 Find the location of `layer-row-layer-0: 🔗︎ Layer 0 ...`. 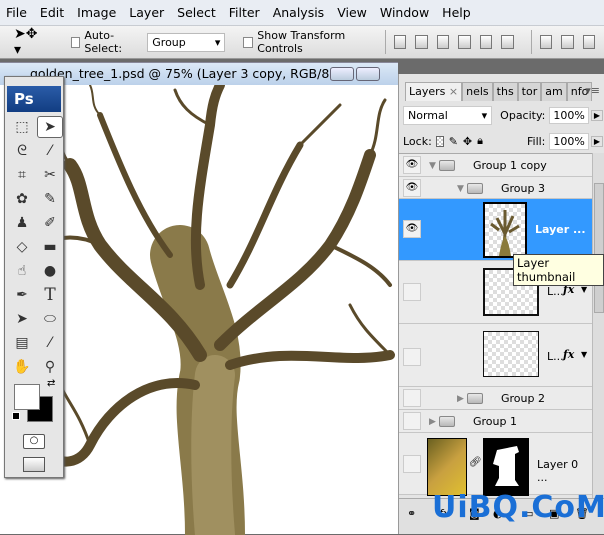

layer-row-layer-0: 🔗︎ Layer 0 ... is located at coordinates (495, 464).